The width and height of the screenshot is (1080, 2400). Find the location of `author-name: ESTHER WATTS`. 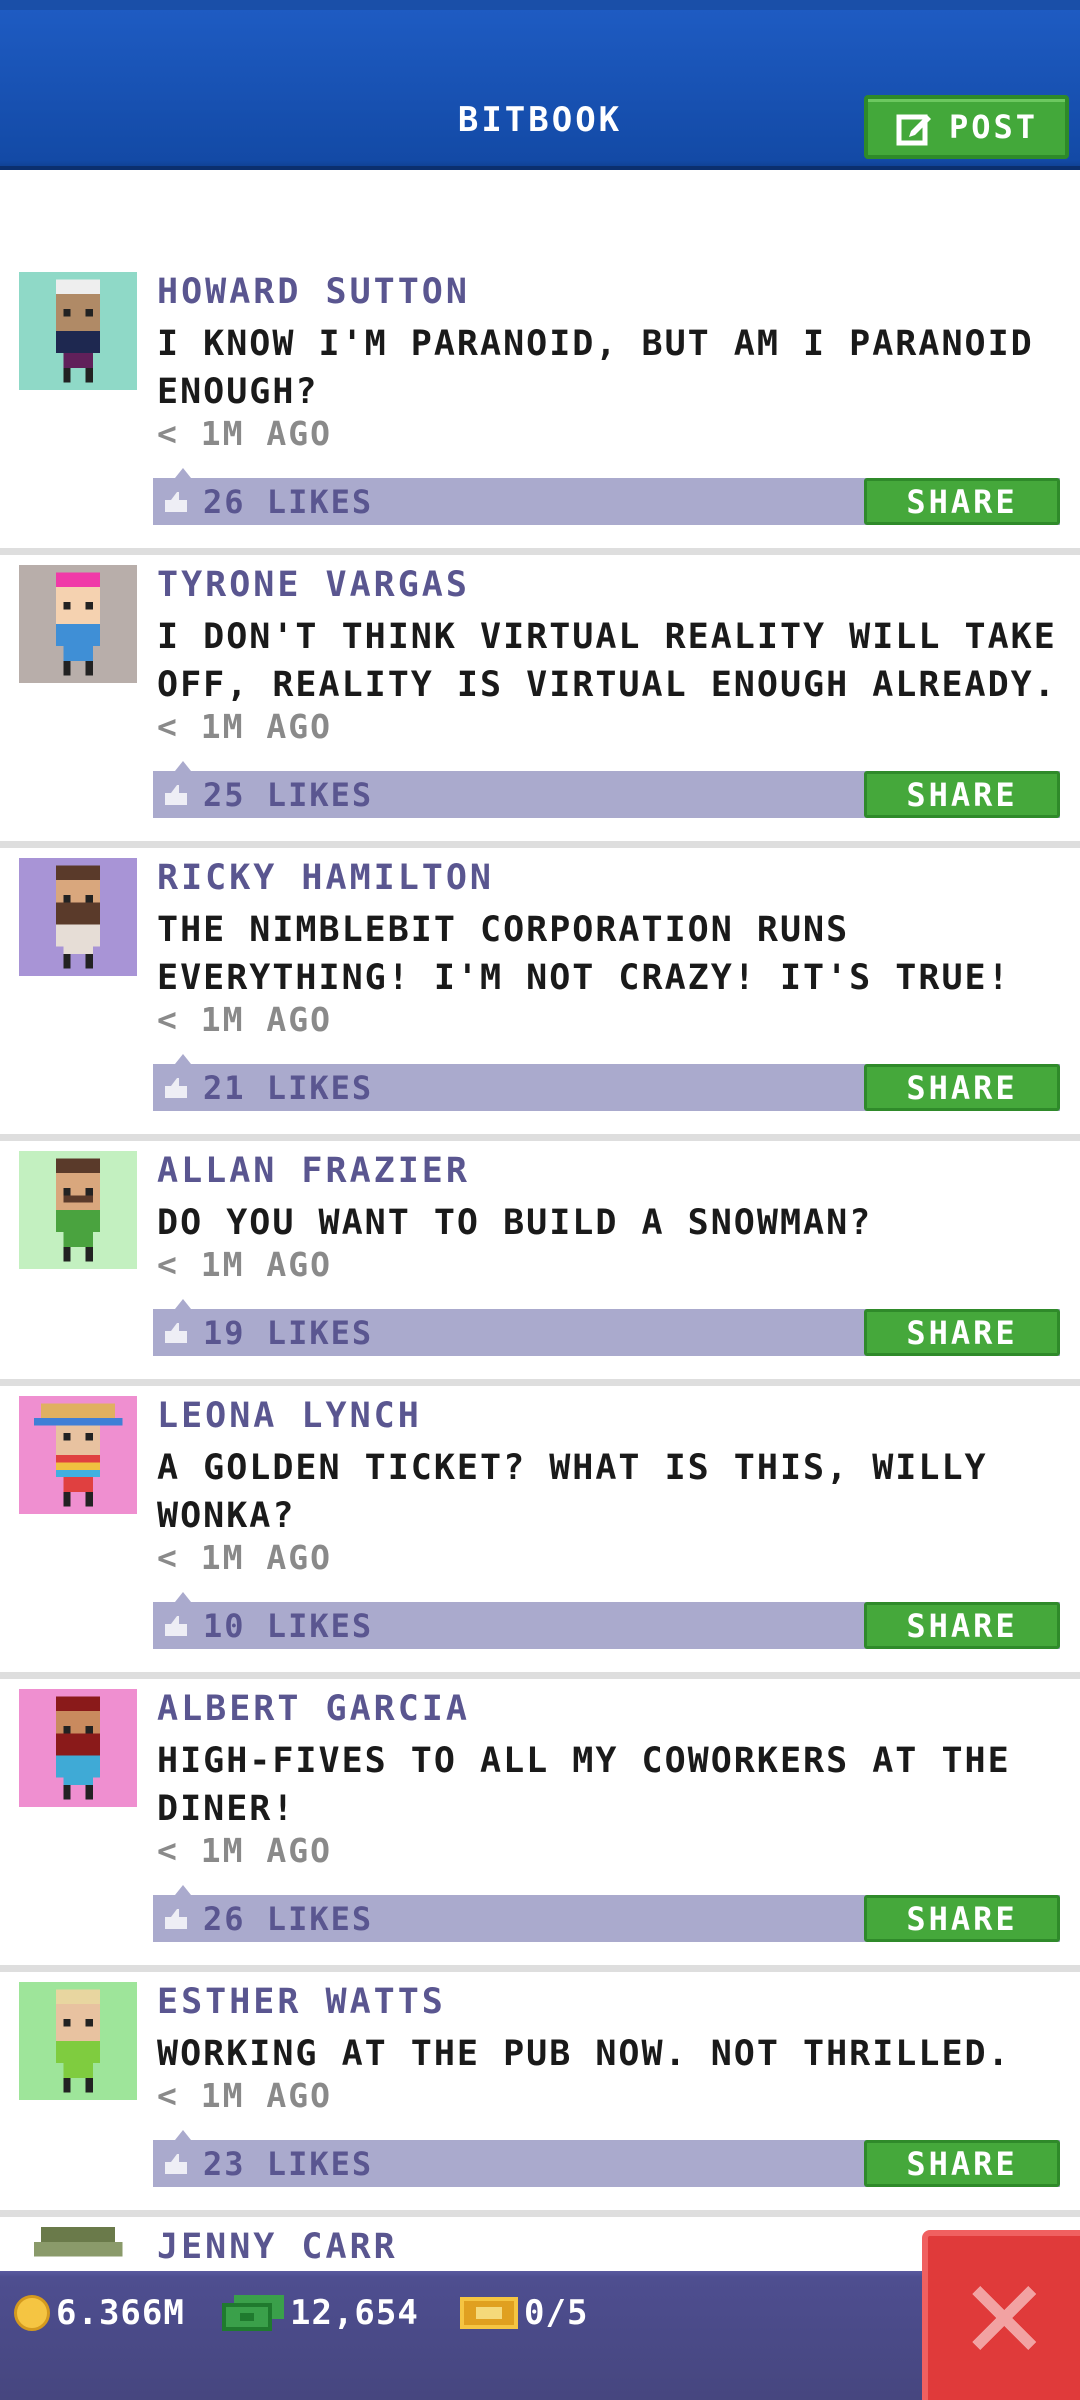

author-name: ESTHER WATTS is located at coordinates (301, 2002).